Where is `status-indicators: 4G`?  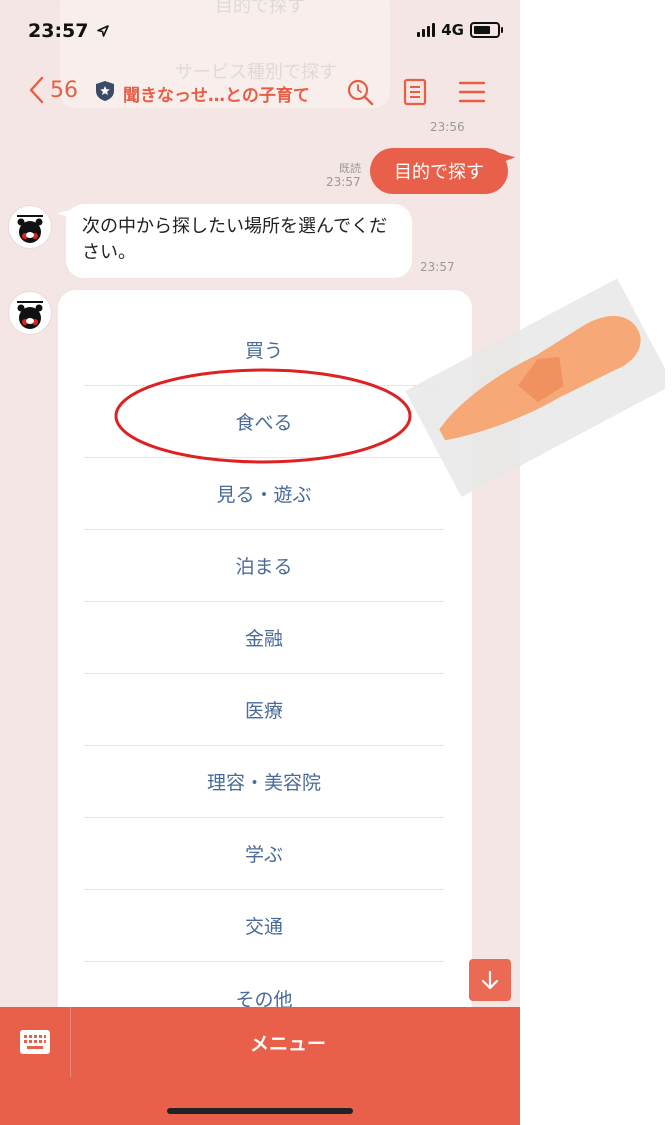
status-indicators: 4G is located at coordinates (460, 30).